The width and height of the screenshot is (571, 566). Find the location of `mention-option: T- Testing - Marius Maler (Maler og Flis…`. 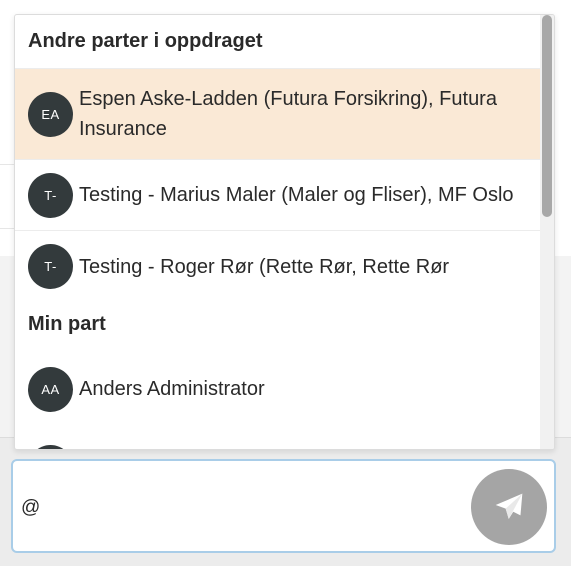

mention-option: T- Testing - Marius Maler (Maler og Flis… is located at coordinates (277, 195).